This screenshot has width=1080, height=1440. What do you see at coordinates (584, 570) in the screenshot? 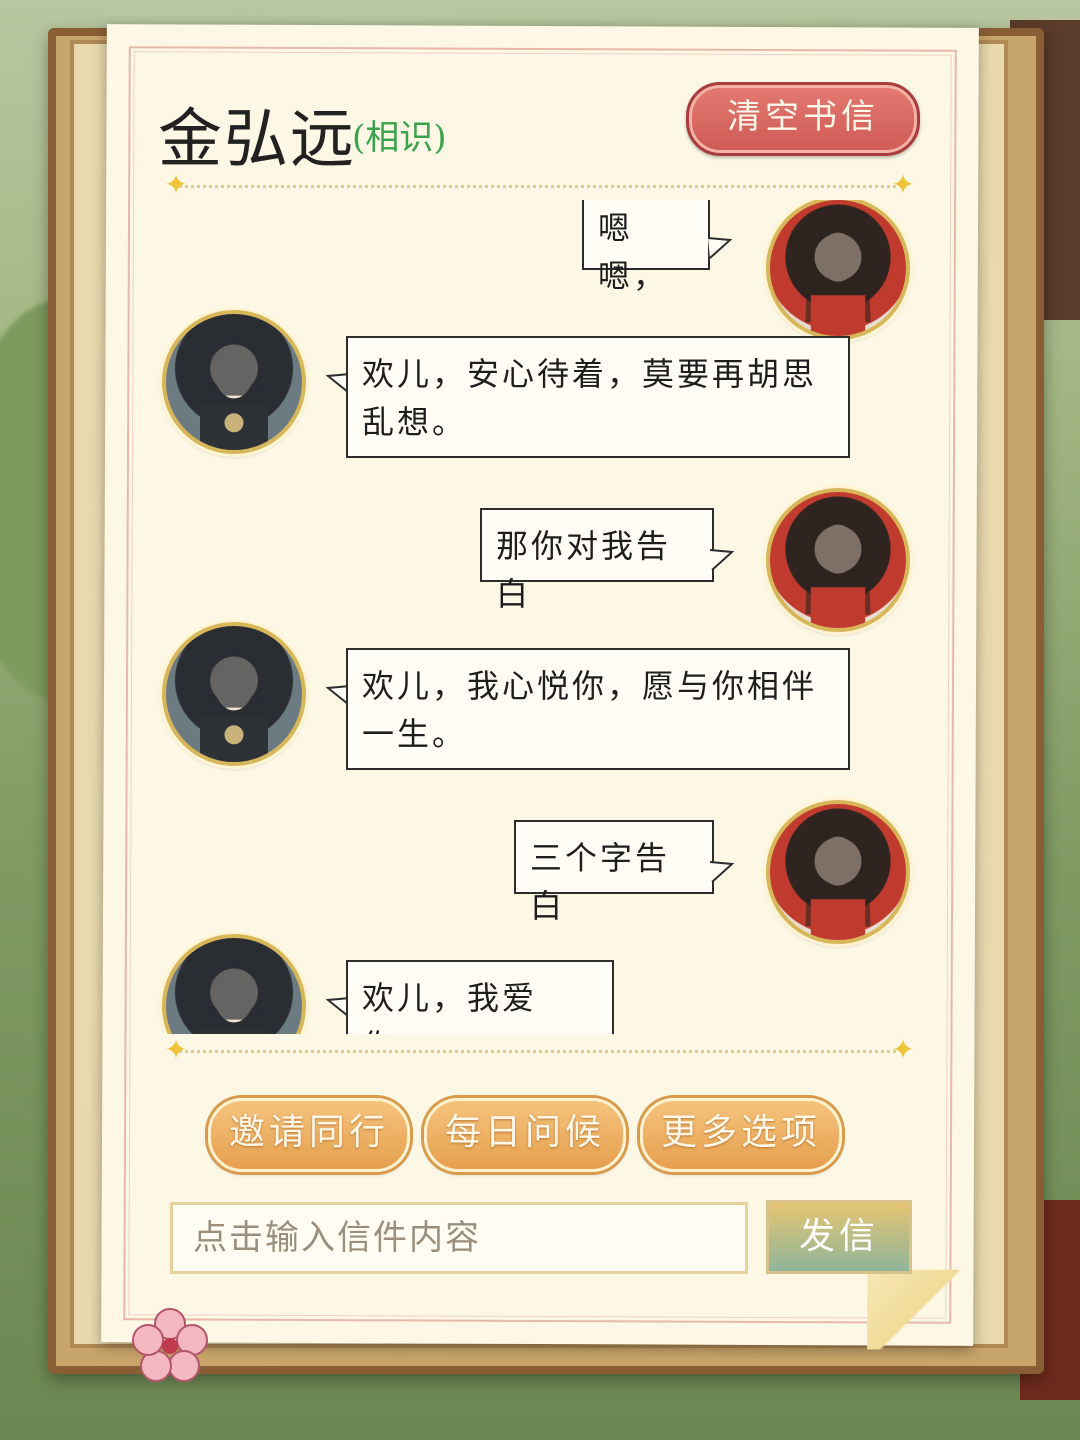
I see `message-text: 那你对我告白` at bounding box center [584, 570].